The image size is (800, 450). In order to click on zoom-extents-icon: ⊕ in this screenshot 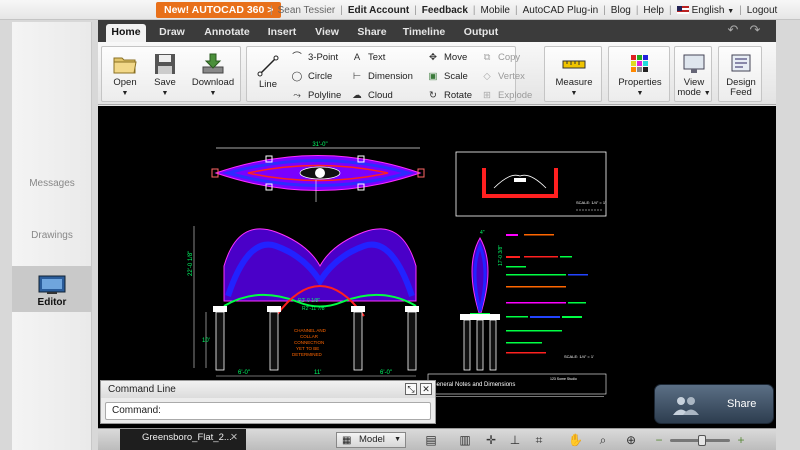, I will do `click(631, 440)`.